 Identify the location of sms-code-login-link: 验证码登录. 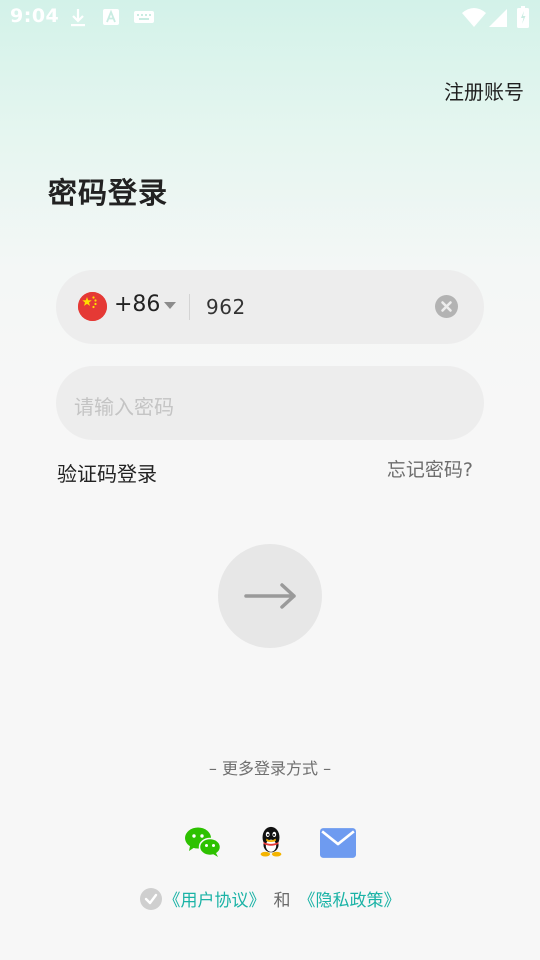
(107, 472).